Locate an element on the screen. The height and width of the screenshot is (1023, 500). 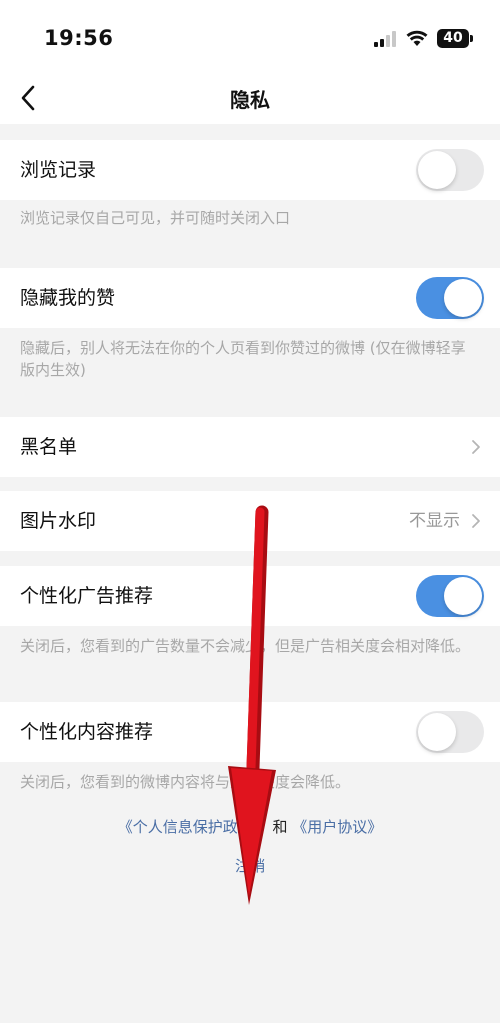
setting-description: 浏览记录仅自己可见，并可随时关闭入口 is located at coordinates (155, 218).